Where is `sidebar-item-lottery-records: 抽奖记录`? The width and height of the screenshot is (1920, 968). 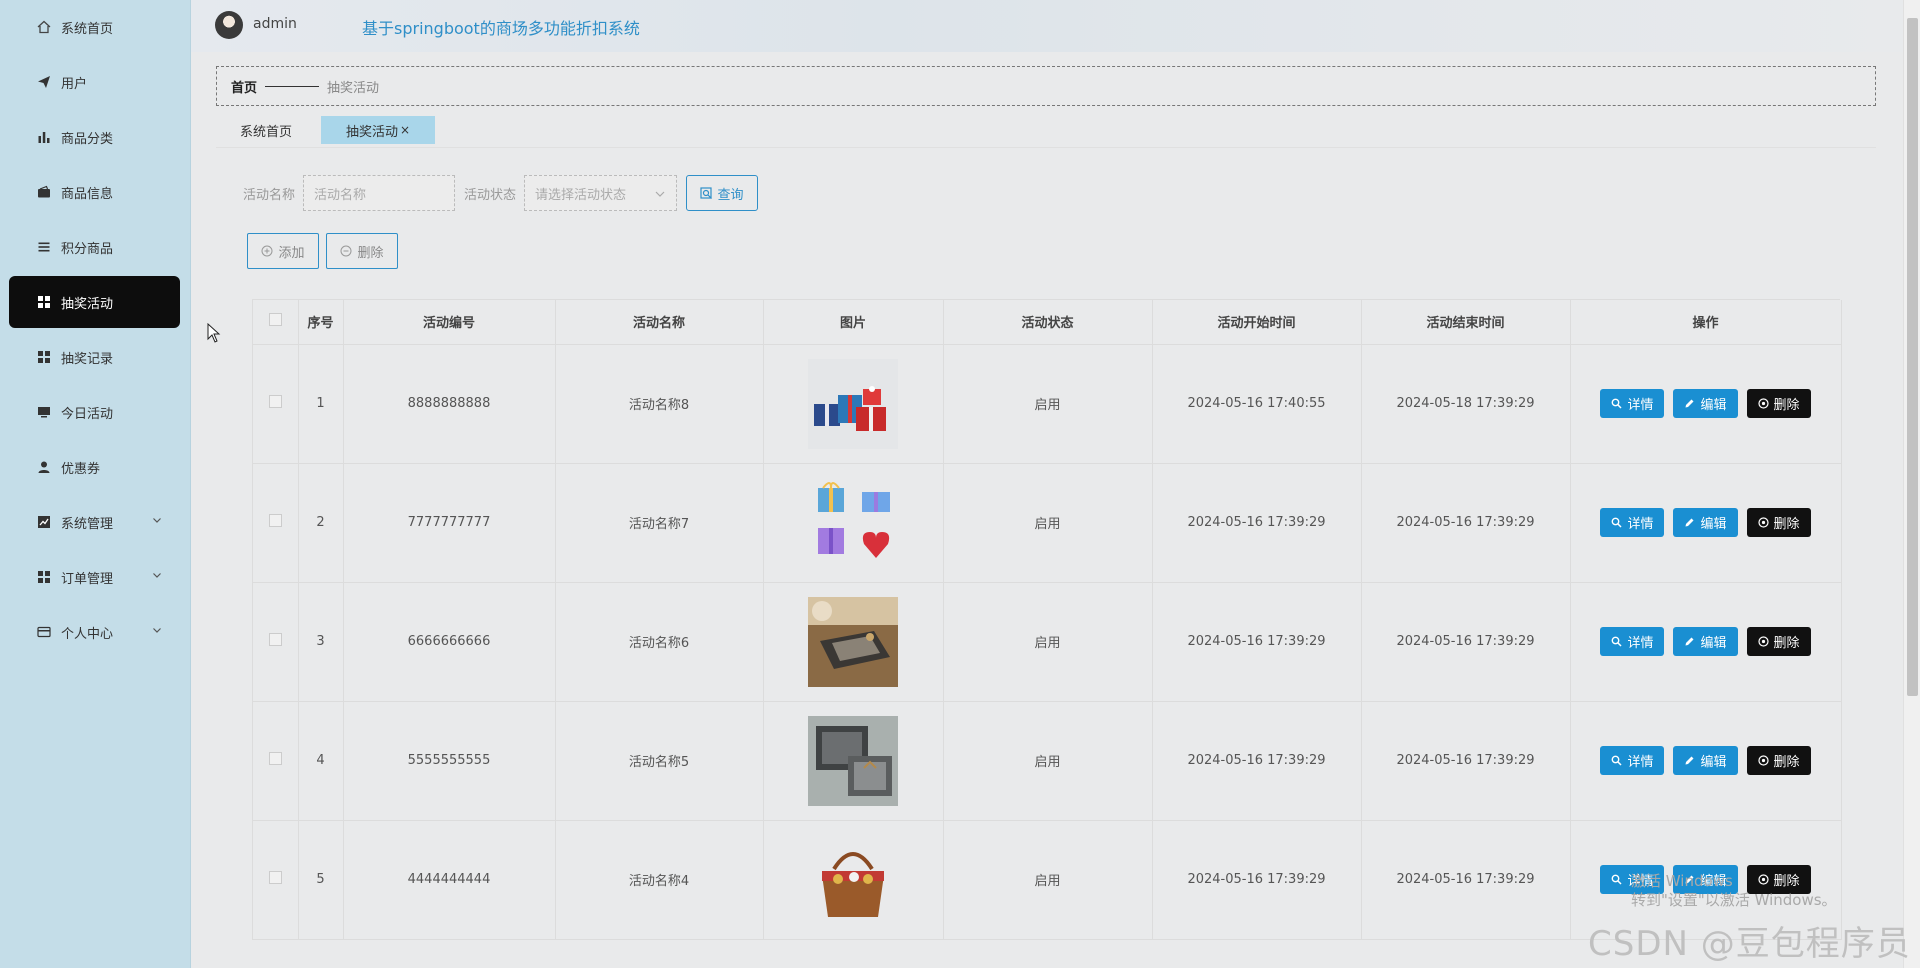
sidebar-item-lottery-records: 抽奖记录 is located at coordinates (94, 357).